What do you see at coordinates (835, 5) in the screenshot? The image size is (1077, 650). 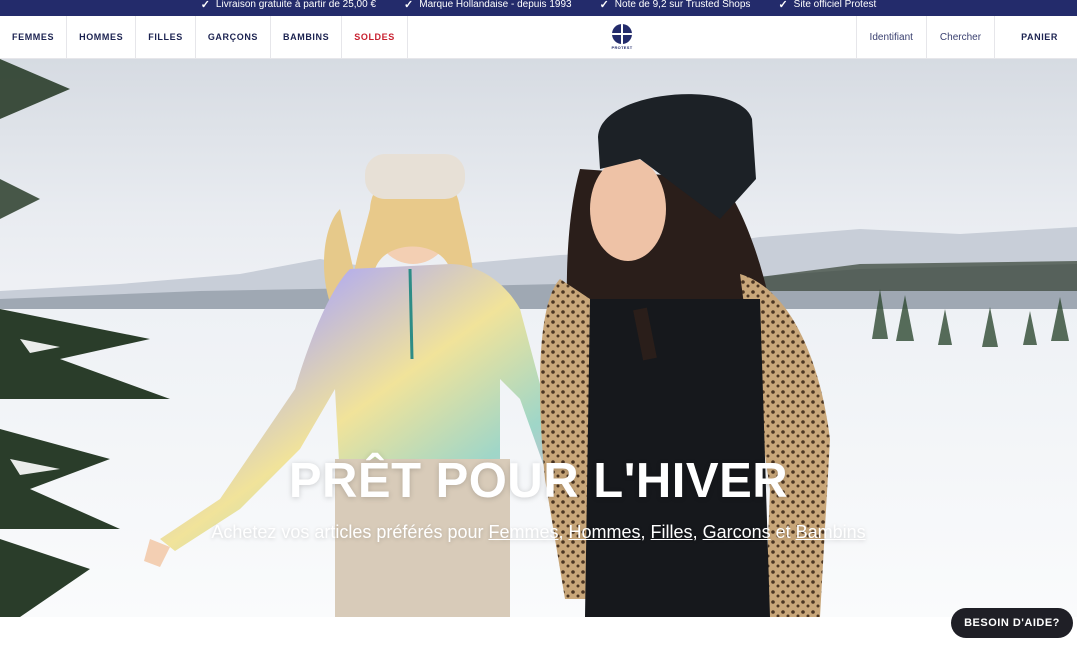 I see `usp-text: Site officiel Protest` at bounding box center [835, 5].